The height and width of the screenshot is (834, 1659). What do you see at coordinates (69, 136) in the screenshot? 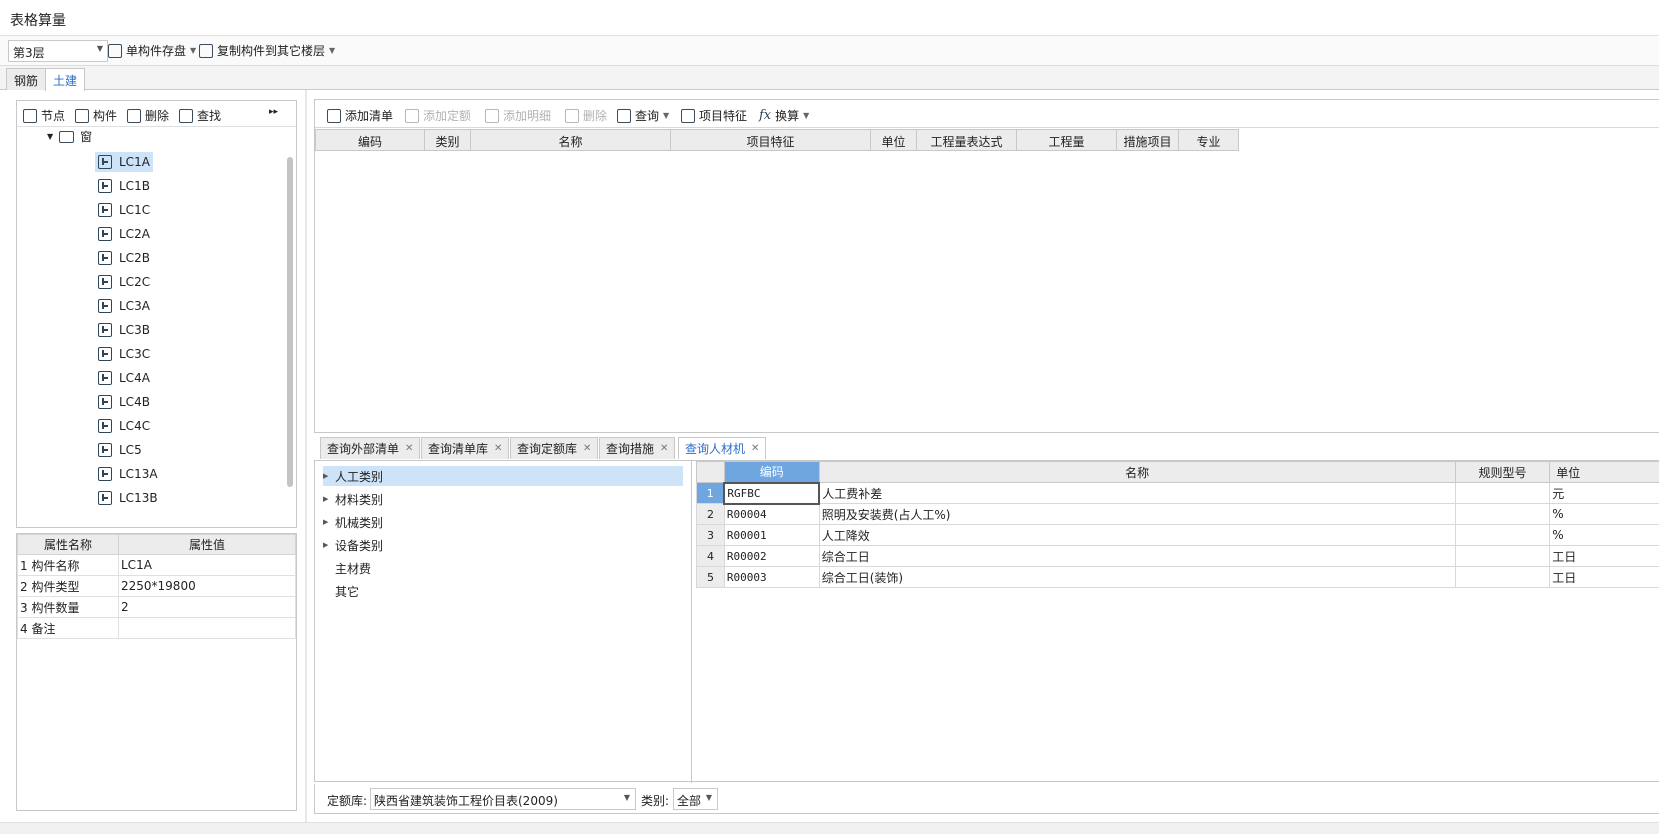
I see `tree-folder-window: ▼ 窗` at bounding box center [69, 136].